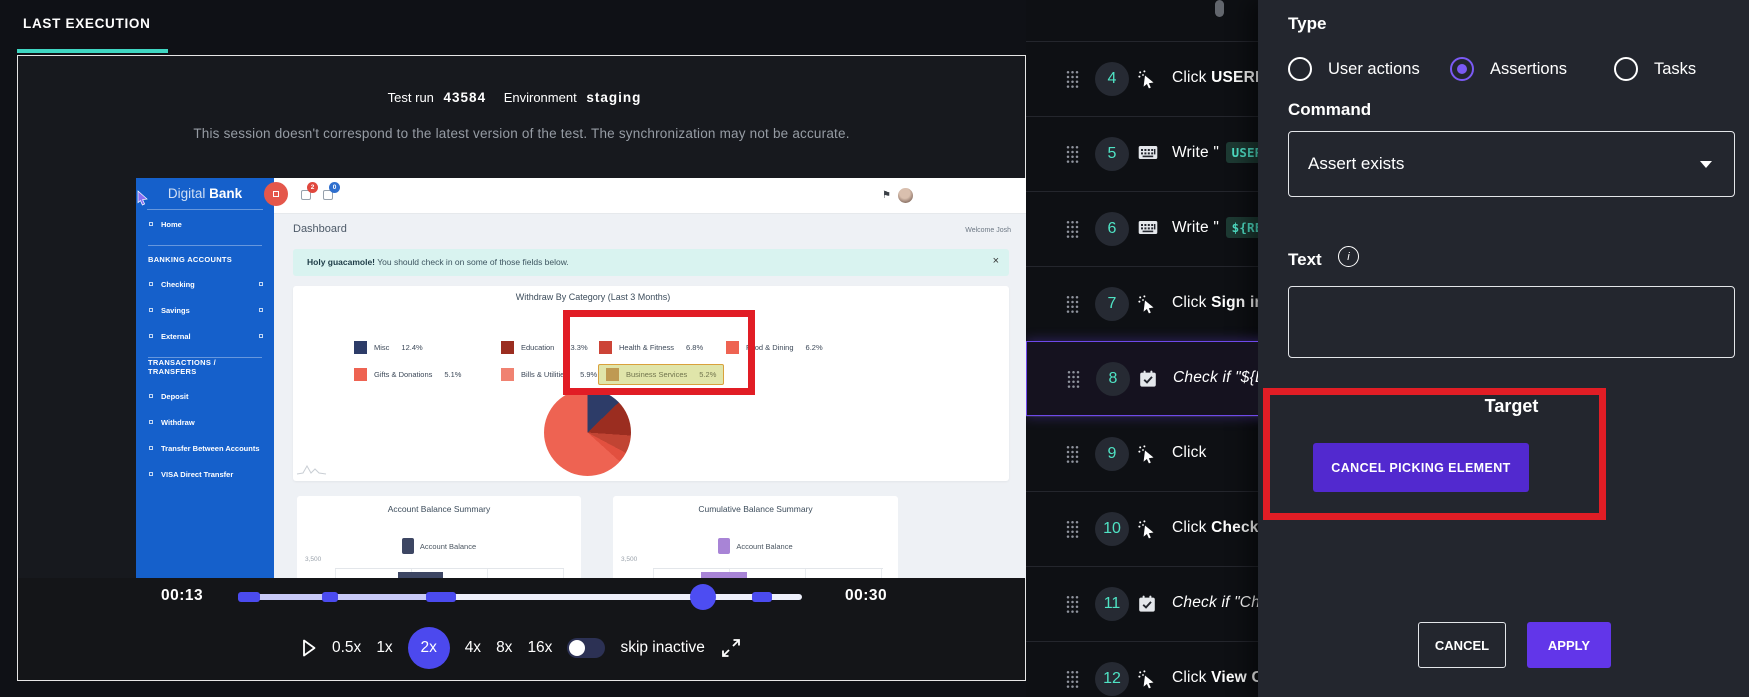  Describe the element at coordinates (1330, 109) in the screenshot. I see `command-heading: Command` at that location.